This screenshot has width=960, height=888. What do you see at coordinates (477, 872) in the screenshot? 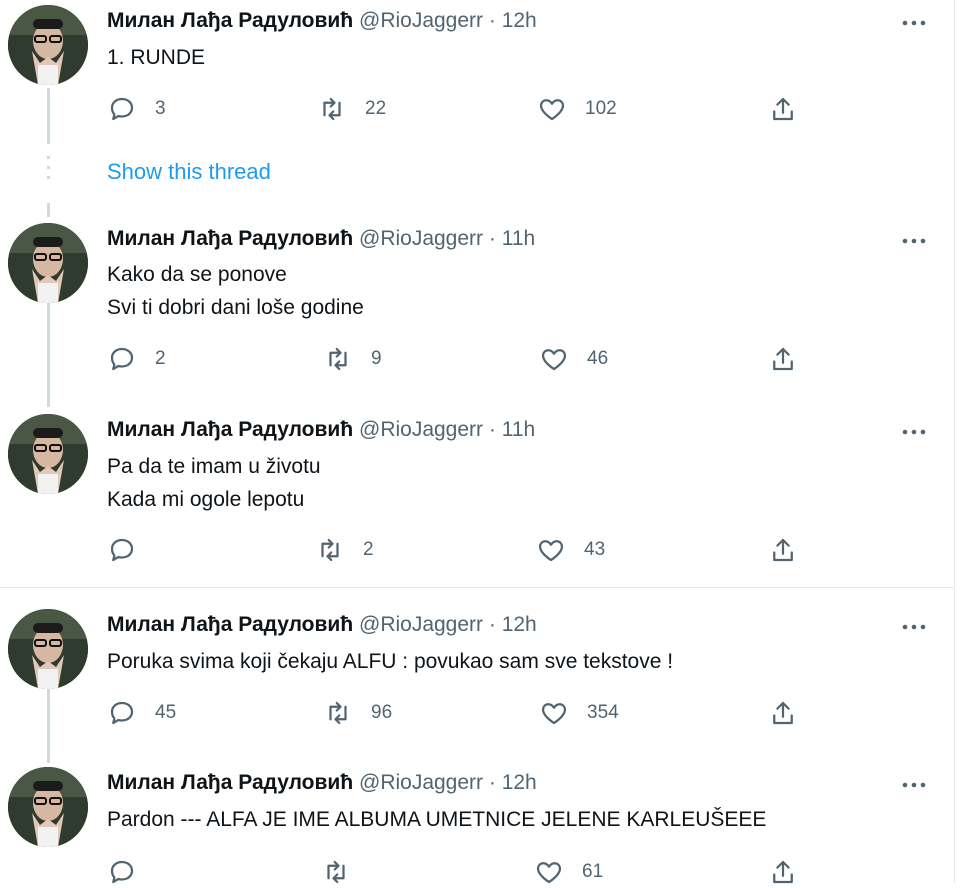
I see `tweet-actions: 61` at bounding box center [477, 872].